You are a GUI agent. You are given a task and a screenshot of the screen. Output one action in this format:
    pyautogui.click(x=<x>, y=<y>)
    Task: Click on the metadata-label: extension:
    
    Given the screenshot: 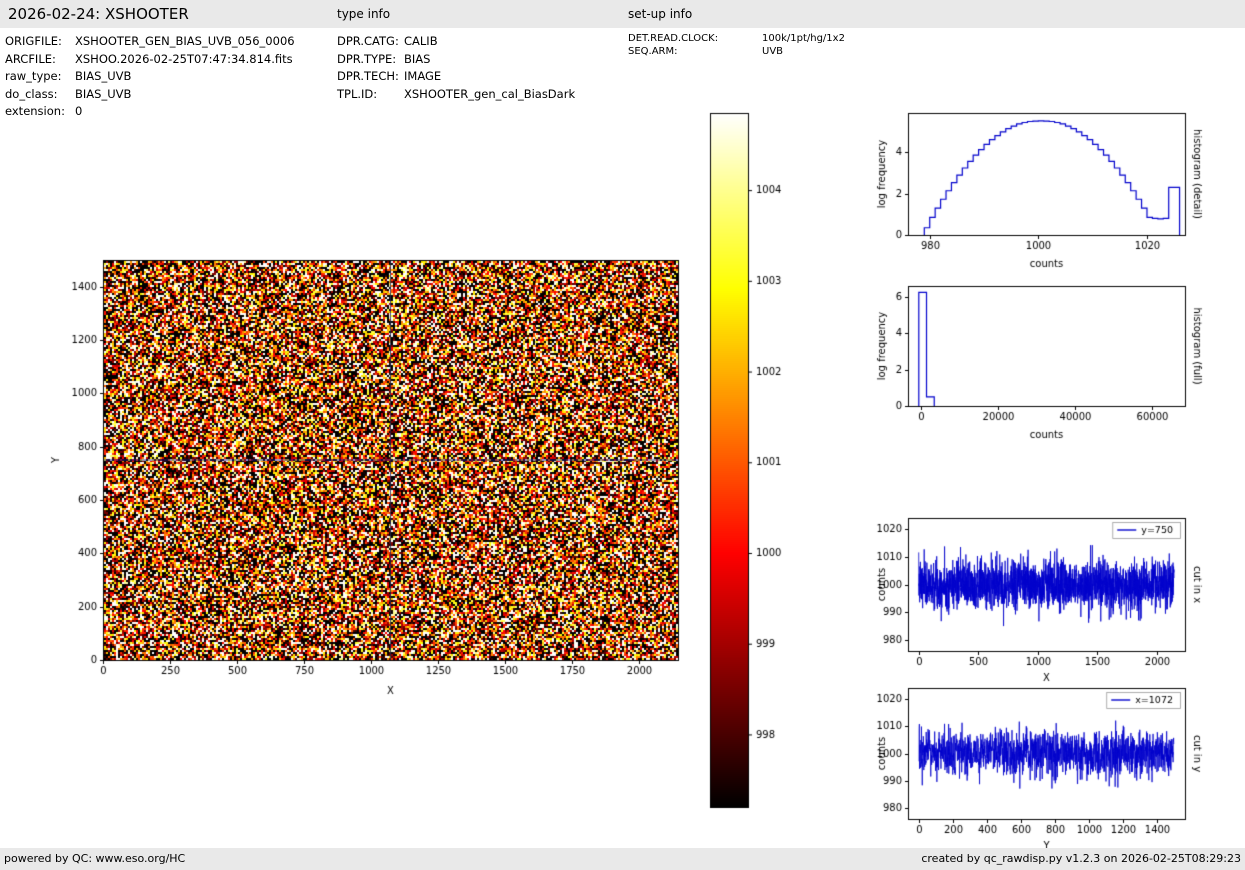 What is the action you would take?
    pyautogui.click(x=35, y=111)
    